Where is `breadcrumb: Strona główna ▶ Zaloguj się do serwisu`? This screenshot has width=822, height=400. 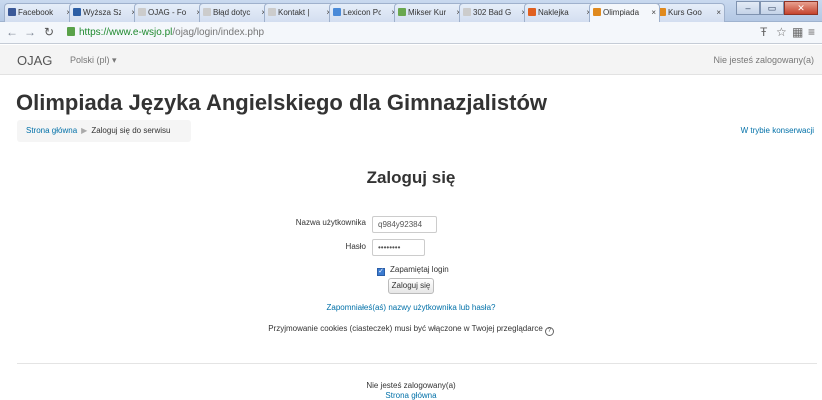
breadcrumb: Strona główna ▶ Zaloguj się do serwisu is located at coordinates (104, 131).